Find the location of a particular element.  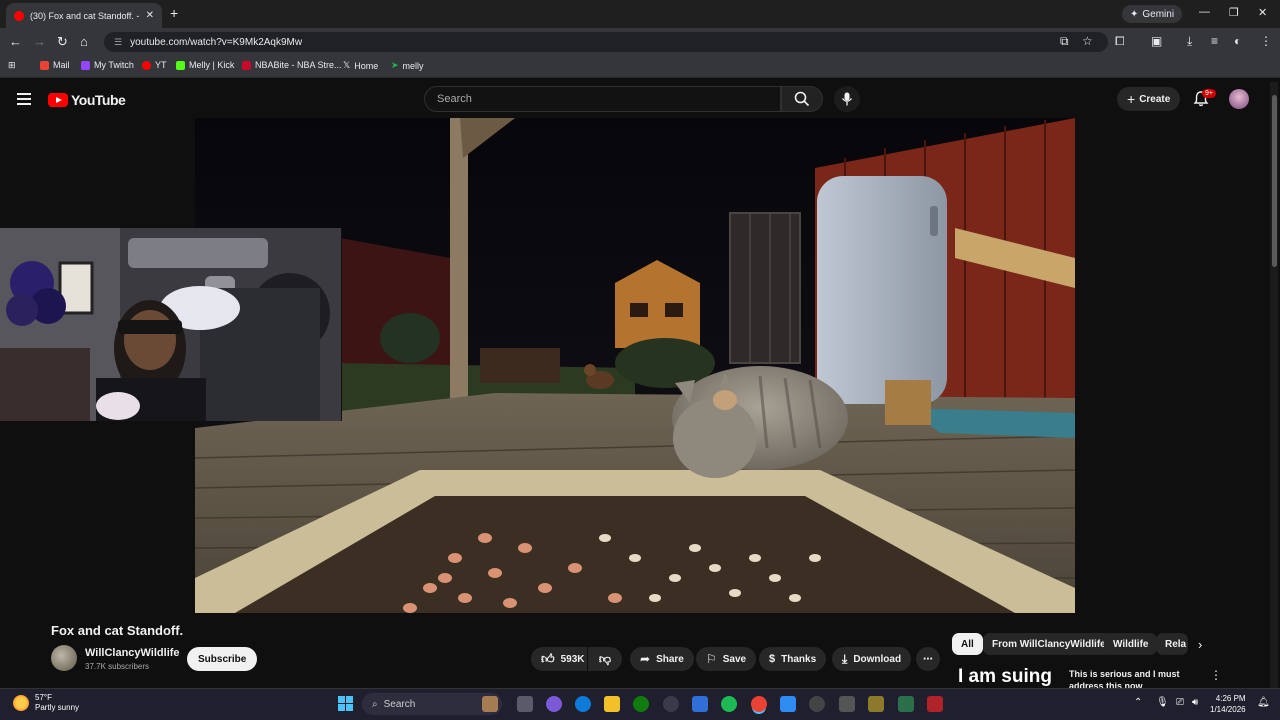

photos-icon is located at coordinates (788, 704).